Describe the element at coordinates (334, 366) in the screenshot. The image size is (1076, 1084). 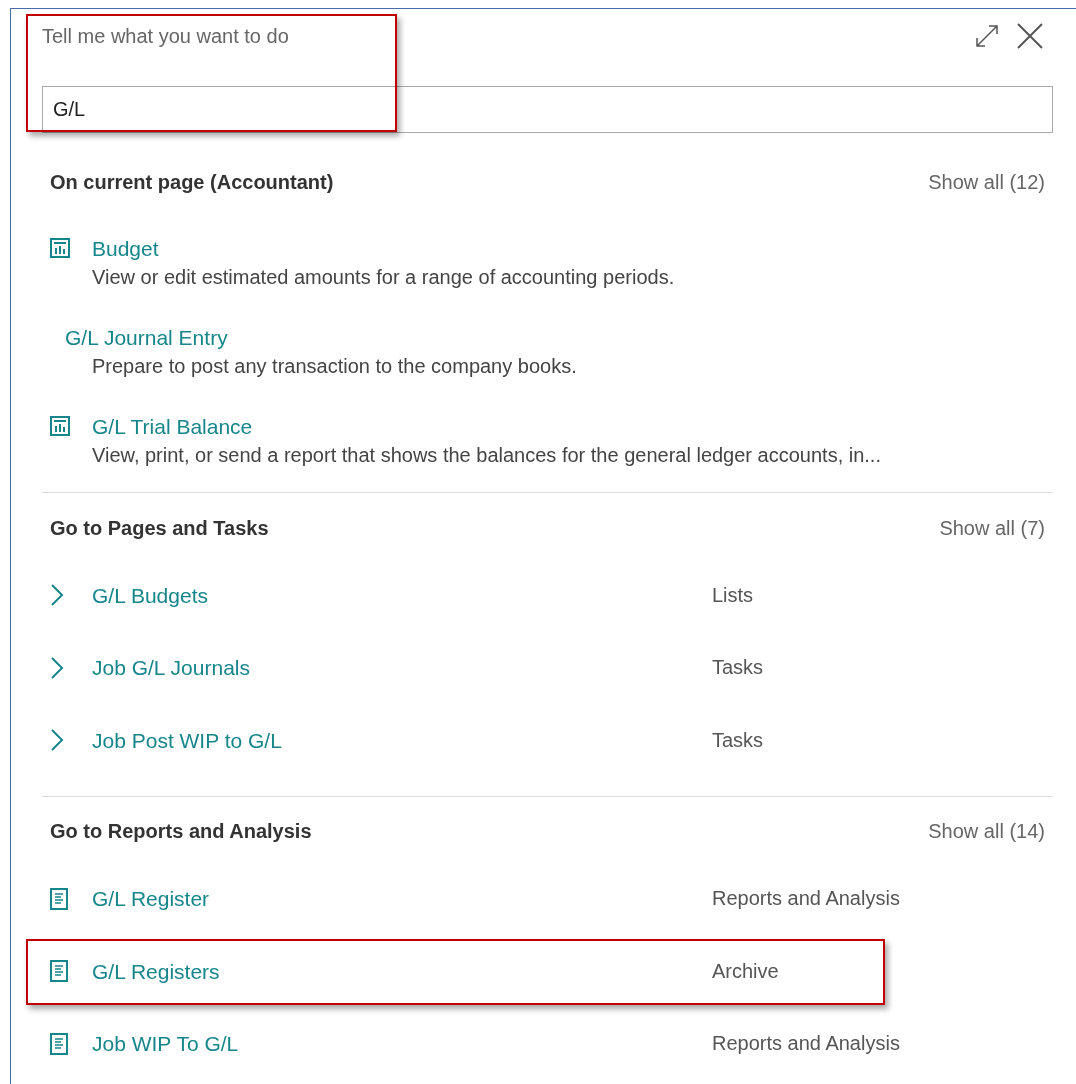
I see `result-description: Prepare to post any transaction to the company books.` at that location.